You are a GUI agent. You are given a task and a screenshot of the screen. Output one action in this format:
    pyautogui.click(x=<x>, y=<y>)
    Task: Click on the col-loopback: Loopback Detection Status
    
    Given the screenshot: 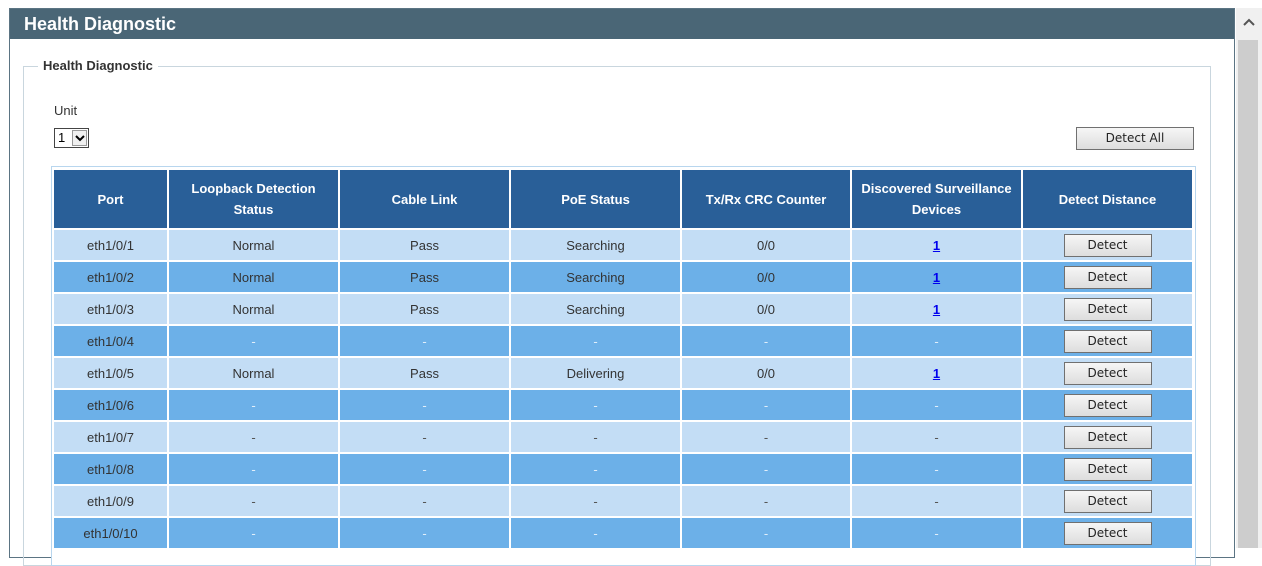 What is the action you would take?
    pyautogui.click(x=254, y=200)
    